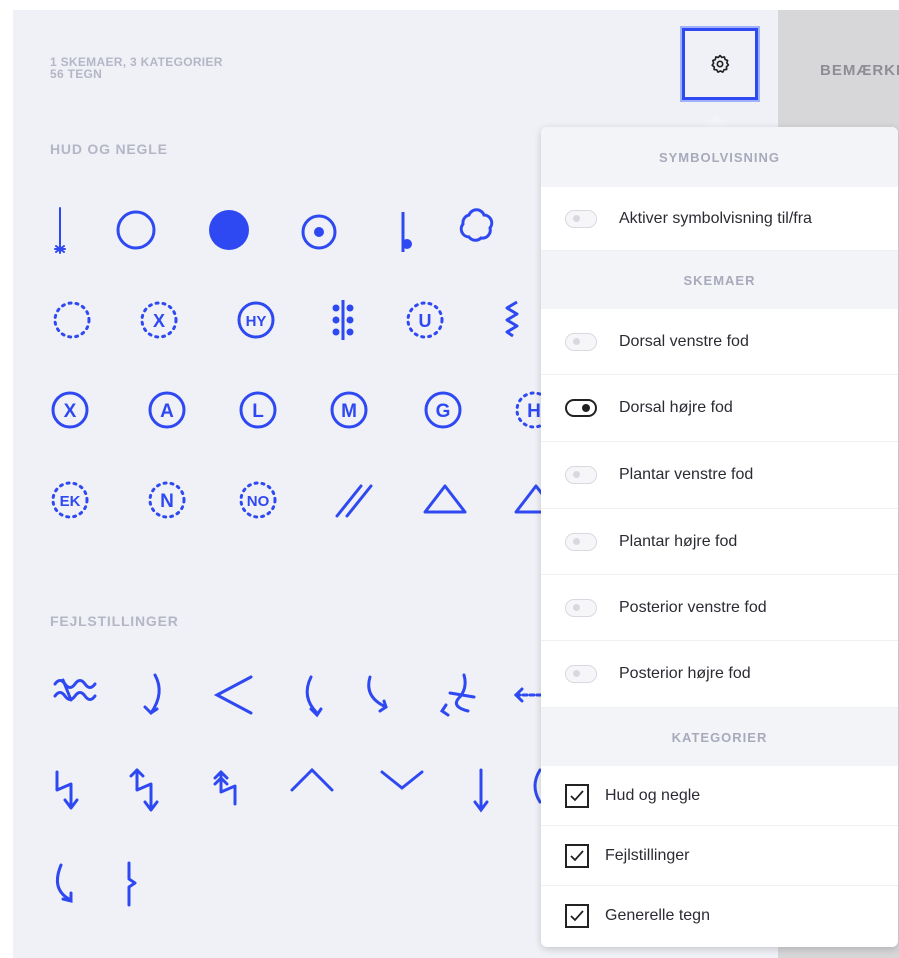 This screenshot has width=899, height=958. I want to click on dot-circle-icon, so click(319, 232).